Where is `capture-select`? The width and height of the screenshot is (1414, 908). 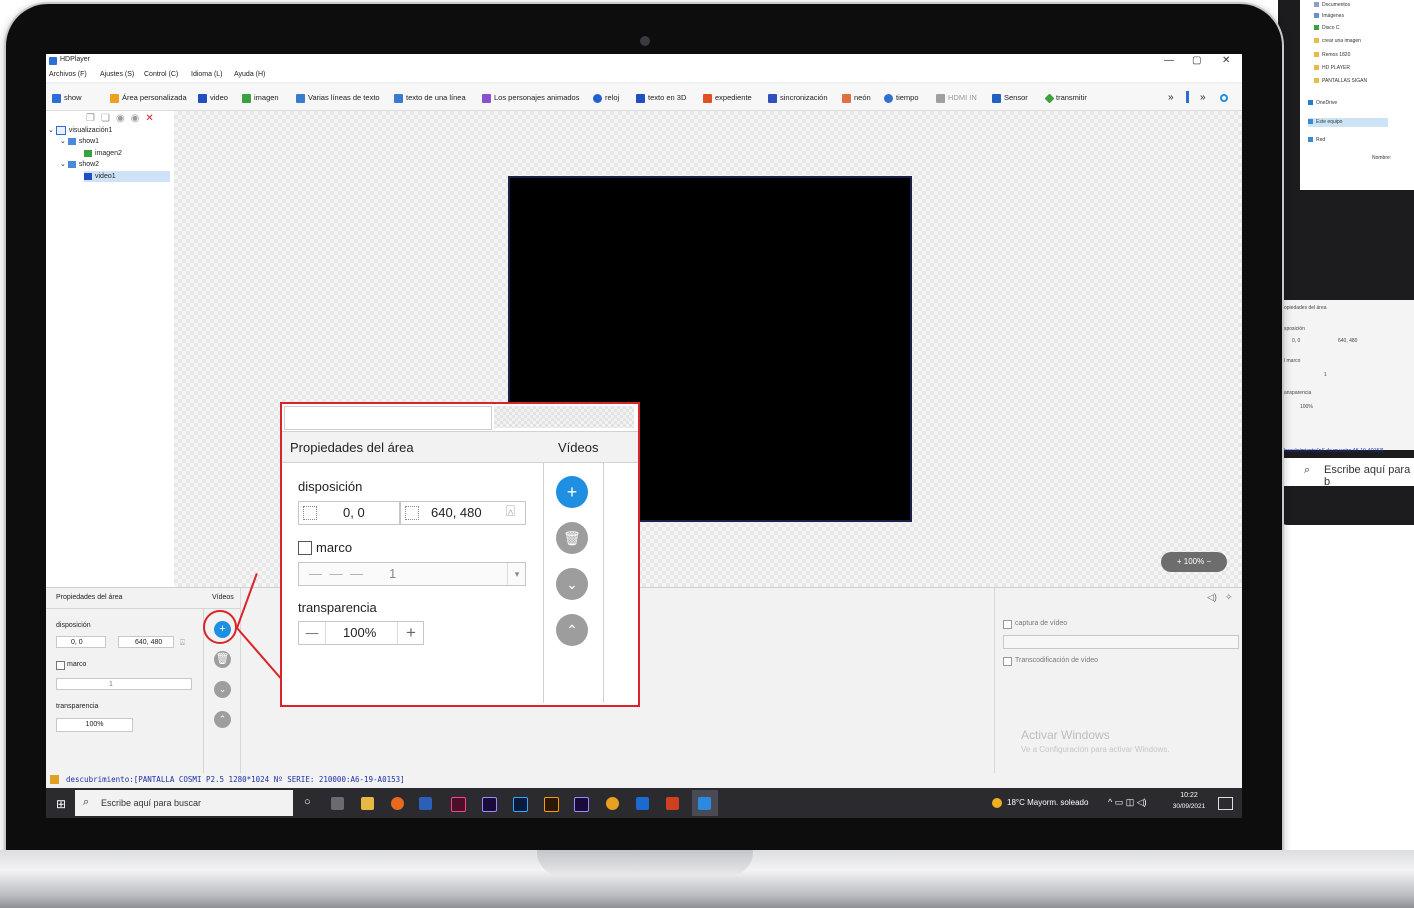 capture-select is located at coordinates (1121, 642).